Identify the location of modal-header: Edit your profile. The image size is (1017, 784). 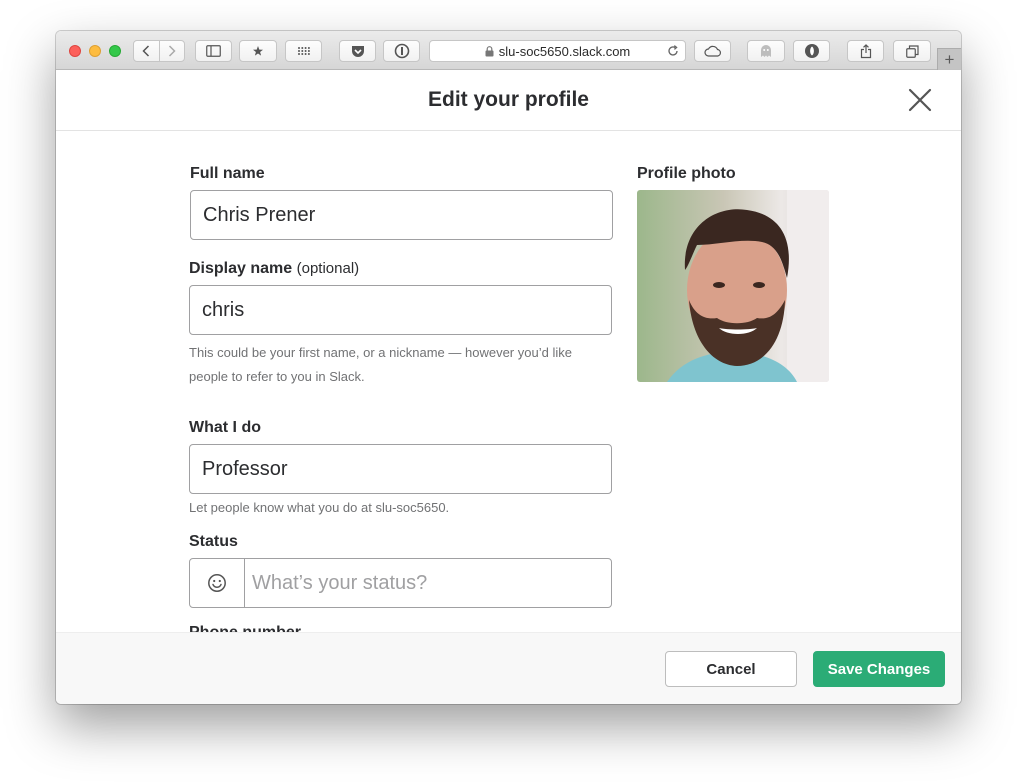
(508, 100).